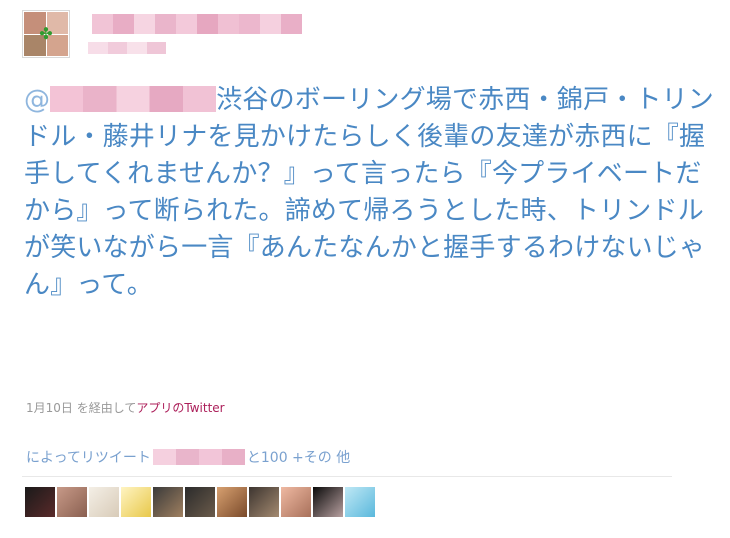  Describe the element at coordinates (49, 408) in the screenshot. I see `tweet-date: 1月10日` at that location.